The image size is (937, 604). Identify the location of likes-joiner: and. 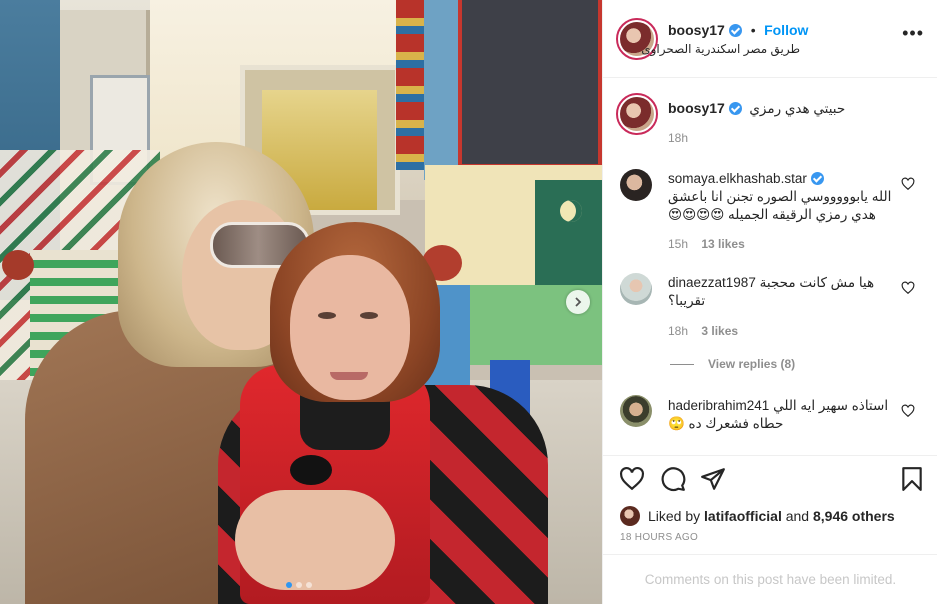
(797, 516).